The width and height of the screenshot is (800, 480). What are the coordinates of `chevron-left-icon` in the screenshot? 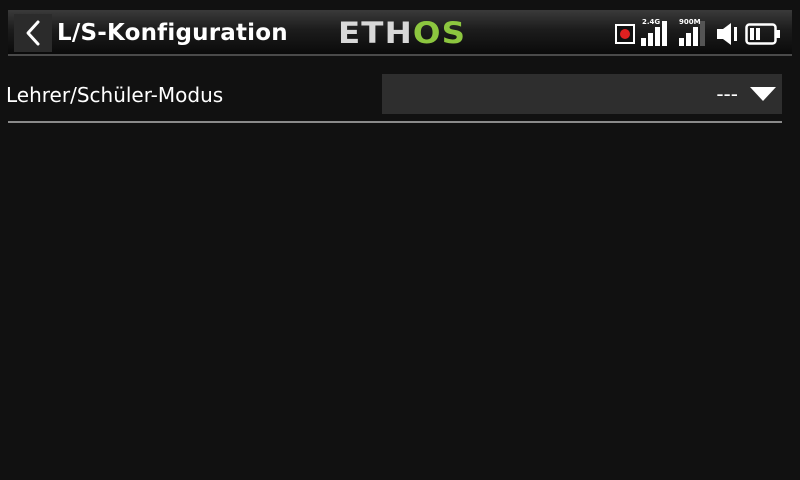 It's located at (33, 33).